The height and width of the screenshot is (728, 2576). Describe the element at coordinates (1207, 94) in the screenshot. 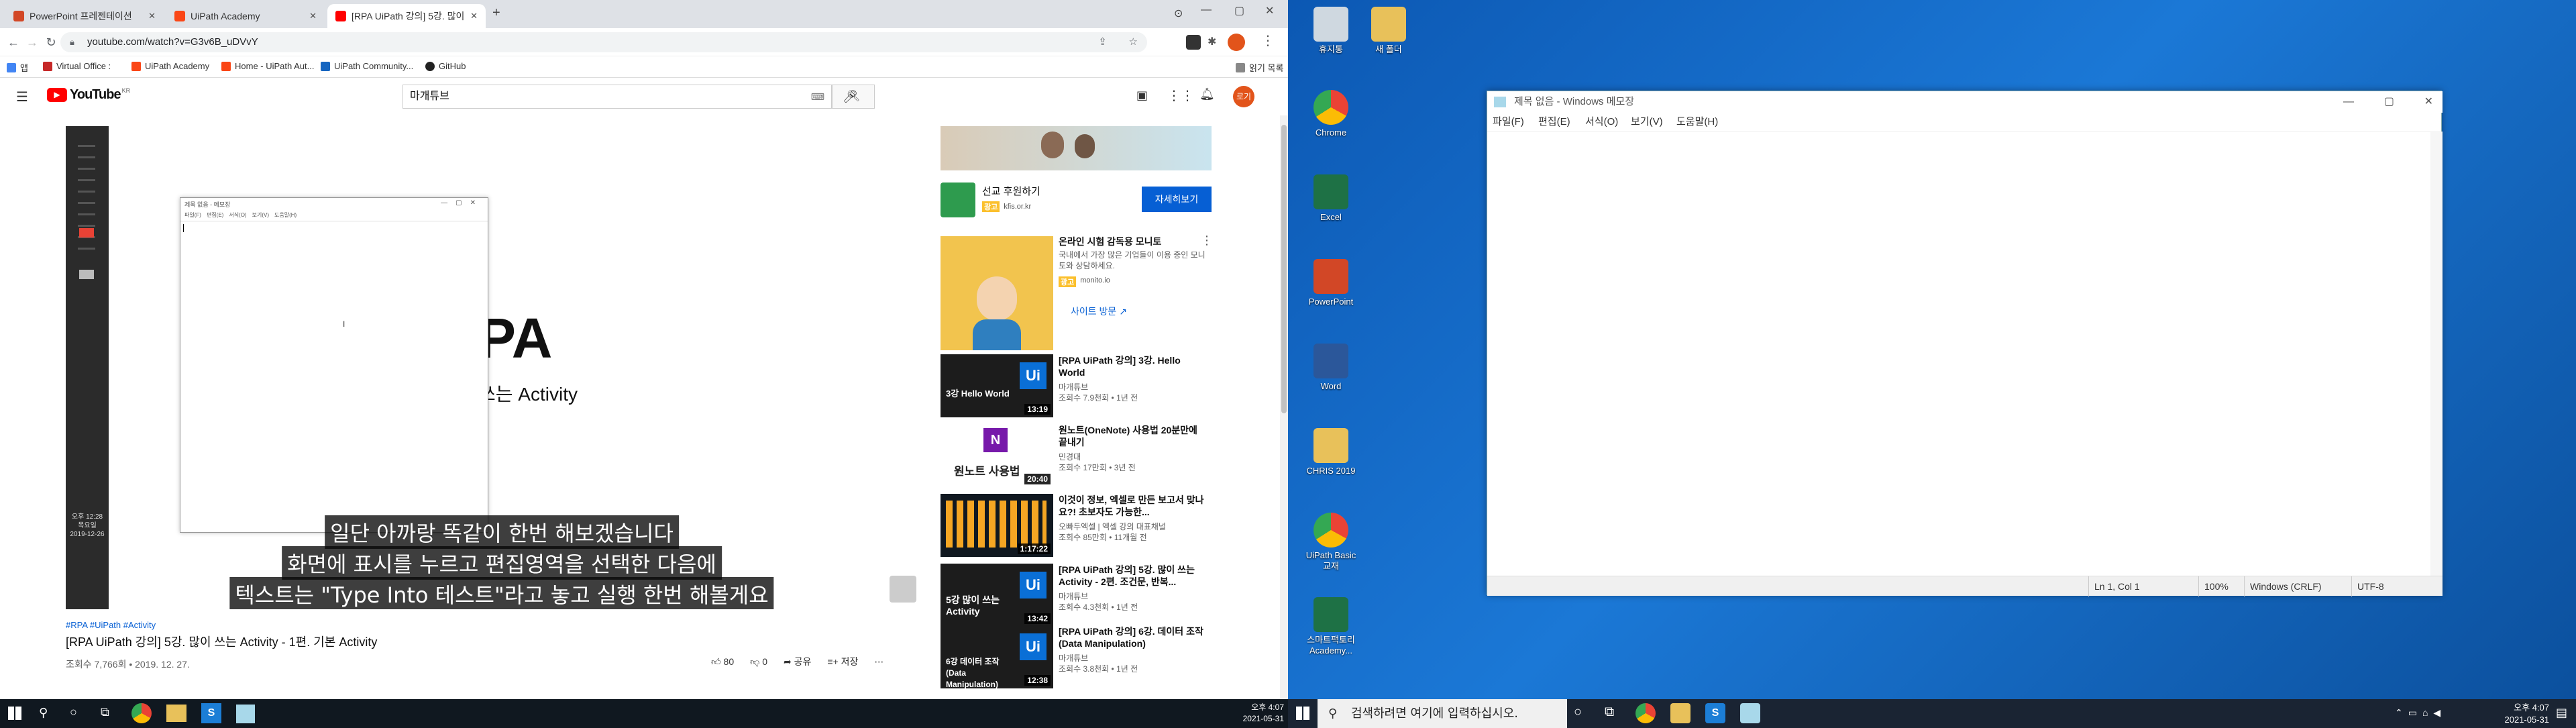

I see `notifications-bell-icon: 🔔︎` at that location.